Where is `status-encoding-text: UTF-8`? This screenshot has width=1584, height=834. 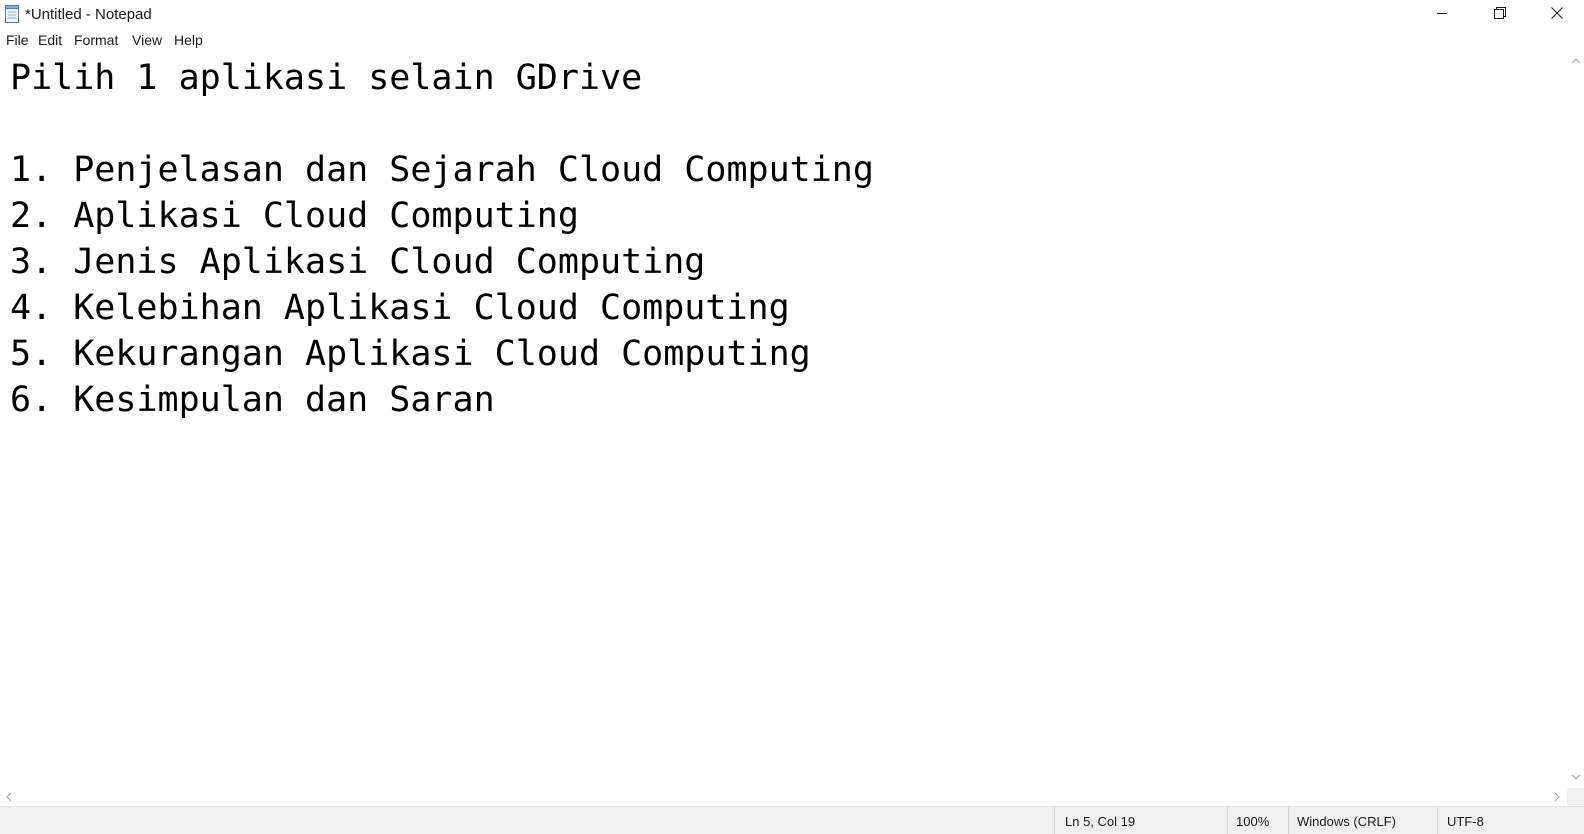 status-encoding-text: UTF-8 is located at coordinates (1465, 821).